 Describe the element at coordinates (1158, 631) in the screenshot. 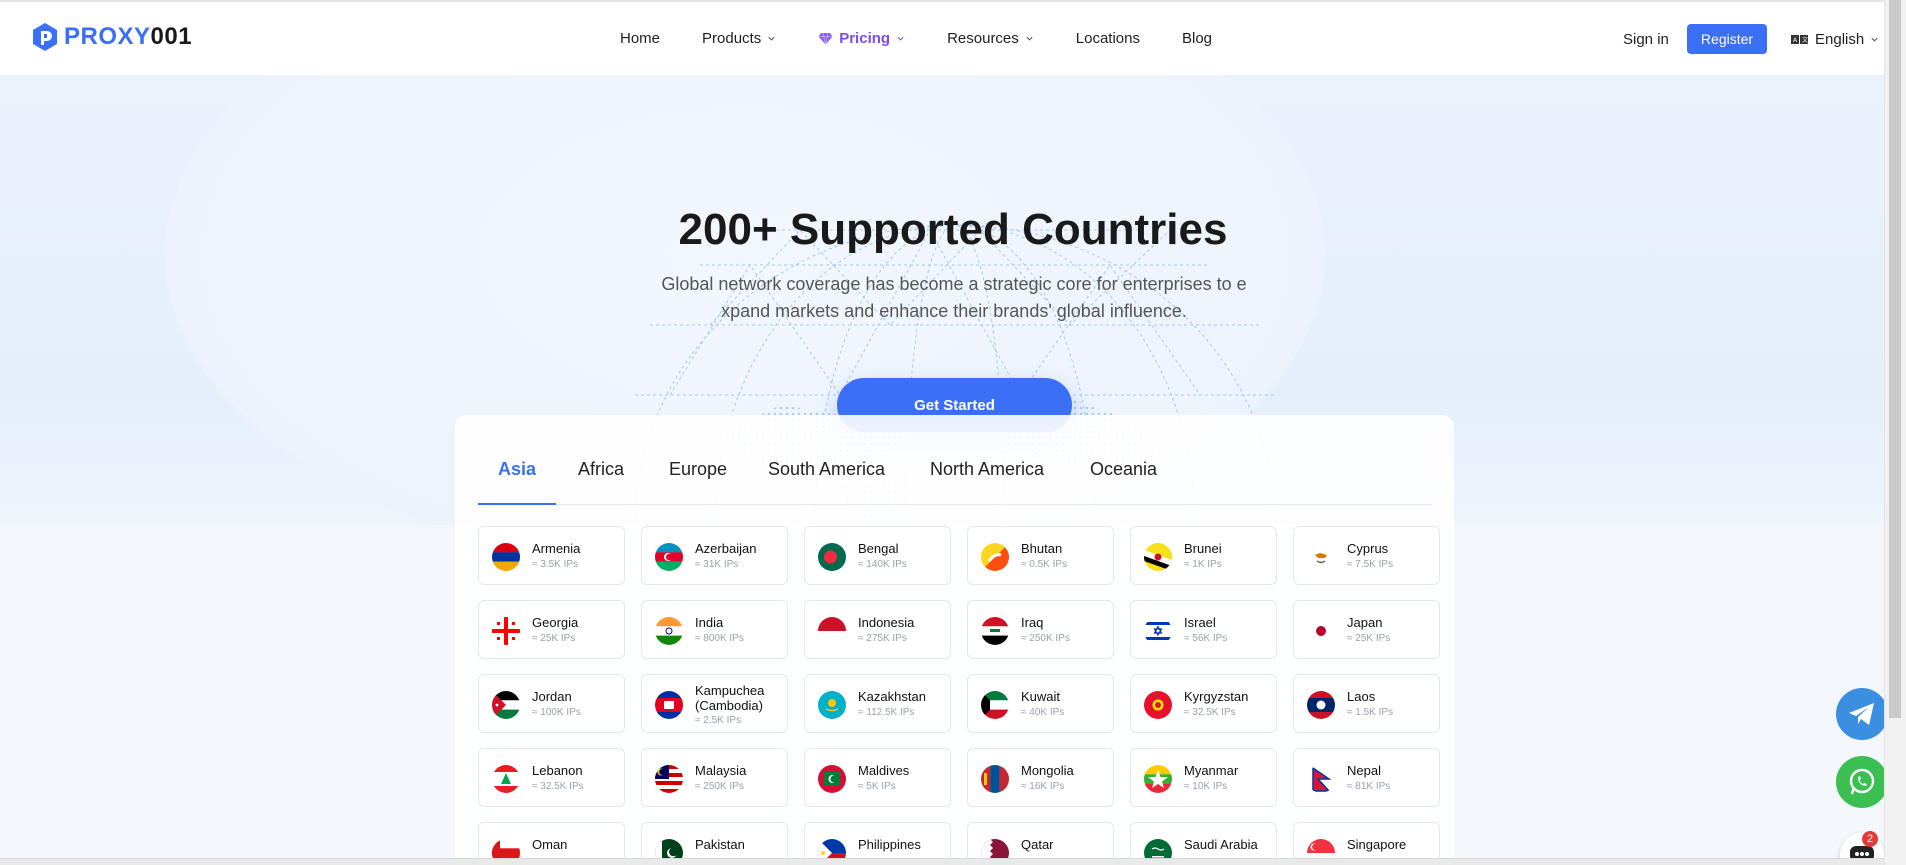

I see `israel-flag-icon` at that location.